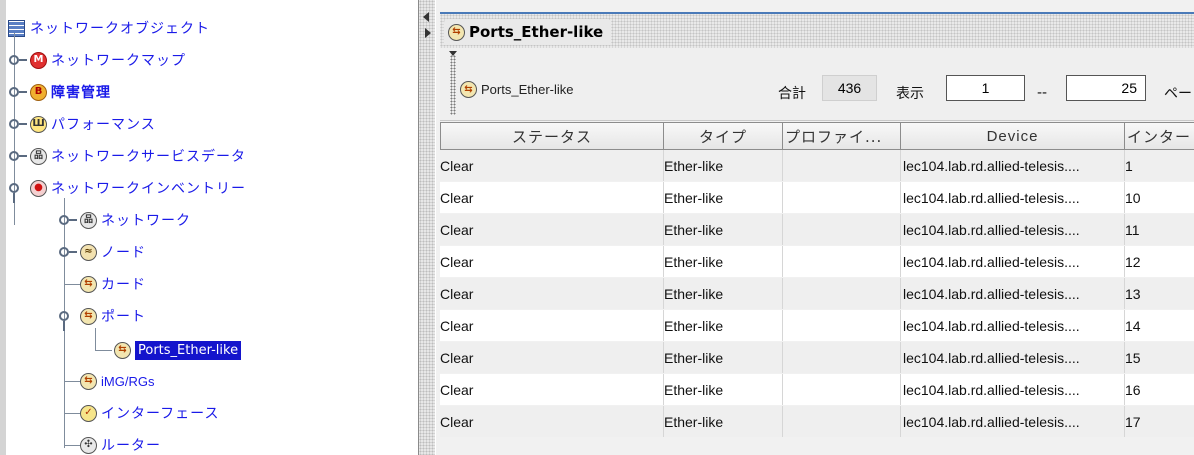 This screenshot has height=455, width=1194. Describe the element at coordinates (1159, 165) in the screenshot. I see `cell-interface: 1` at that location.